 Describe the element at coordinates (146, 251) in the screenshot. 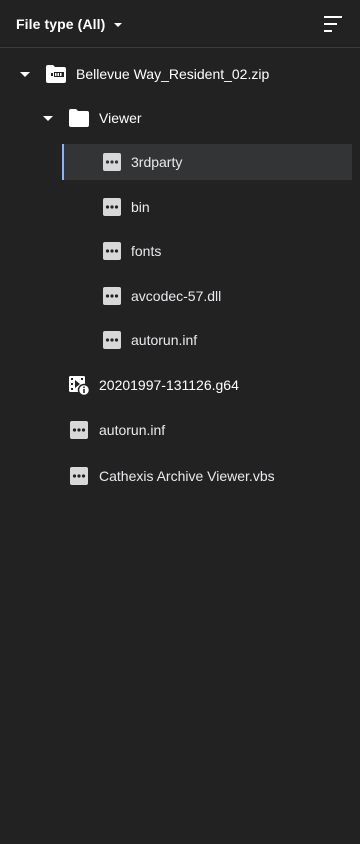

I see `tree-item-label: fonts` at that location.